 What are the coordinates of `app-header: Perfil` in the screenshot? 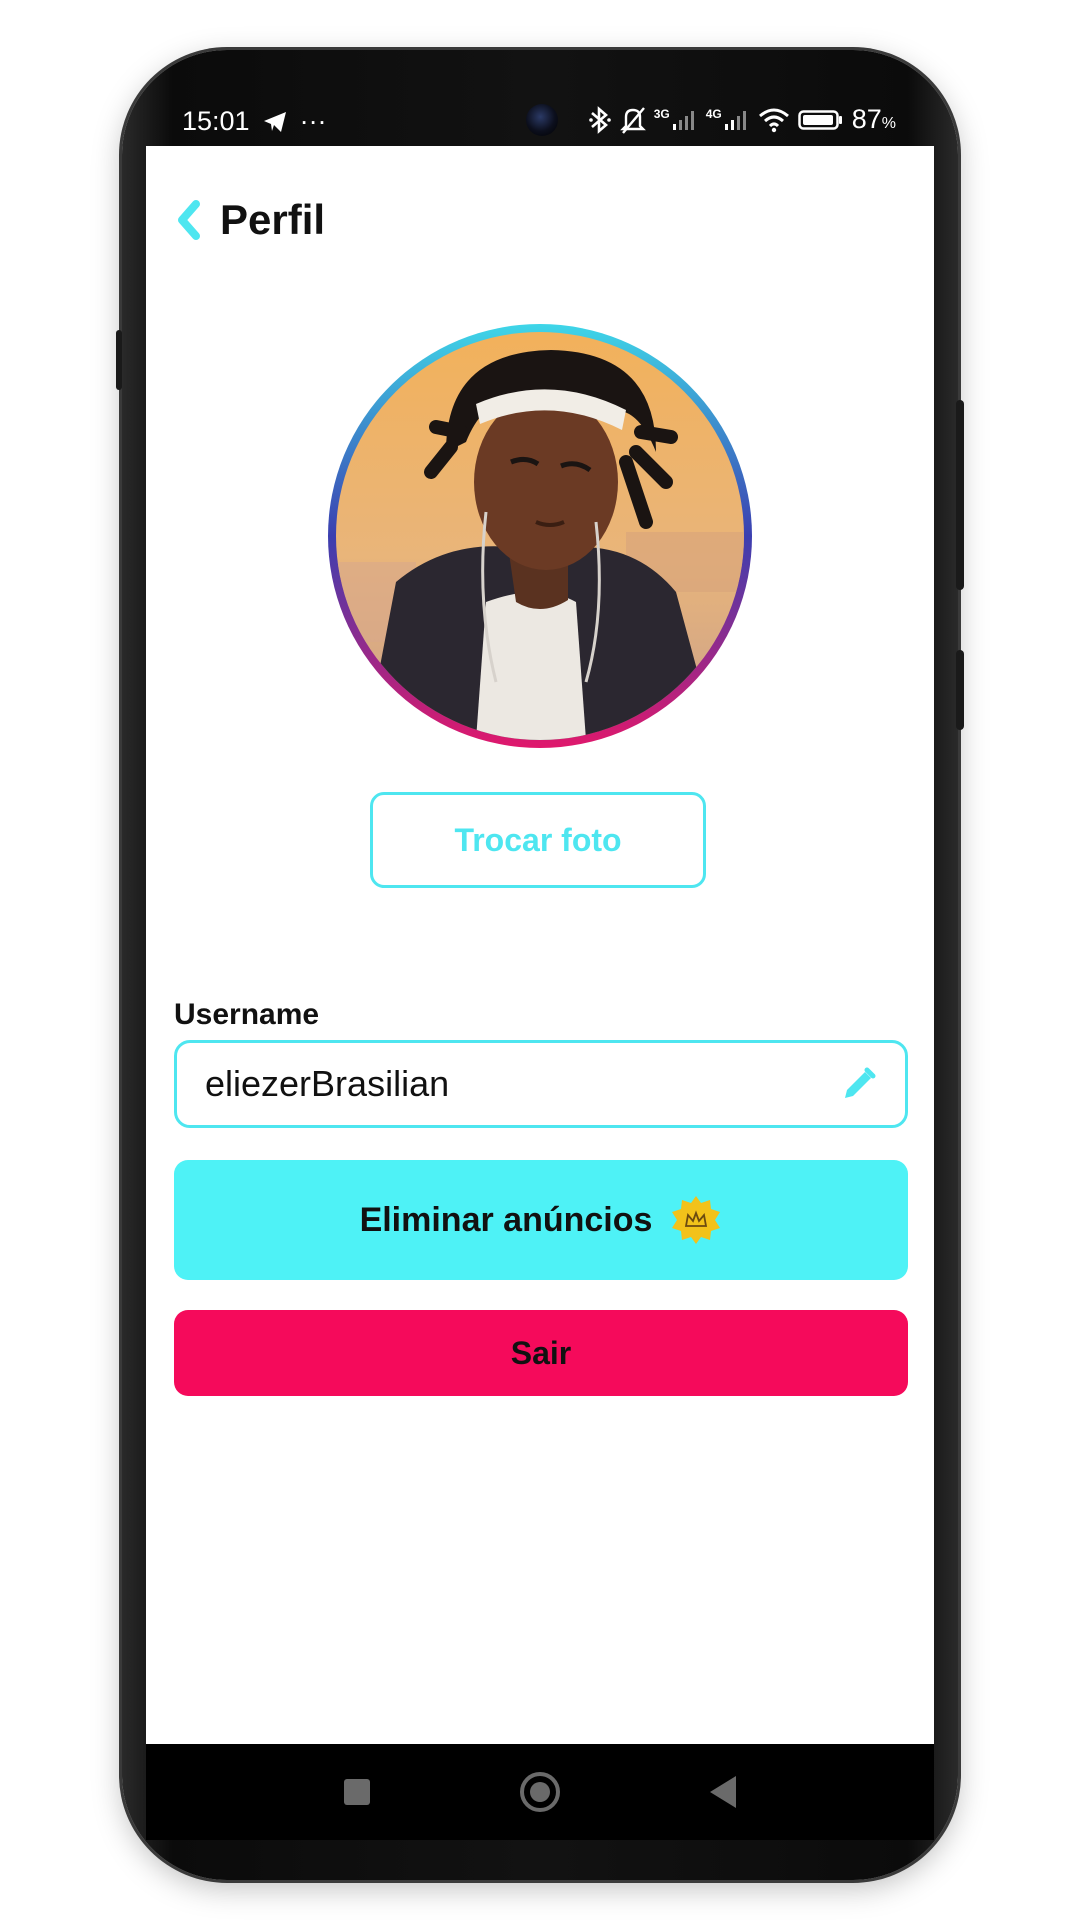 It's located at (250, 220).